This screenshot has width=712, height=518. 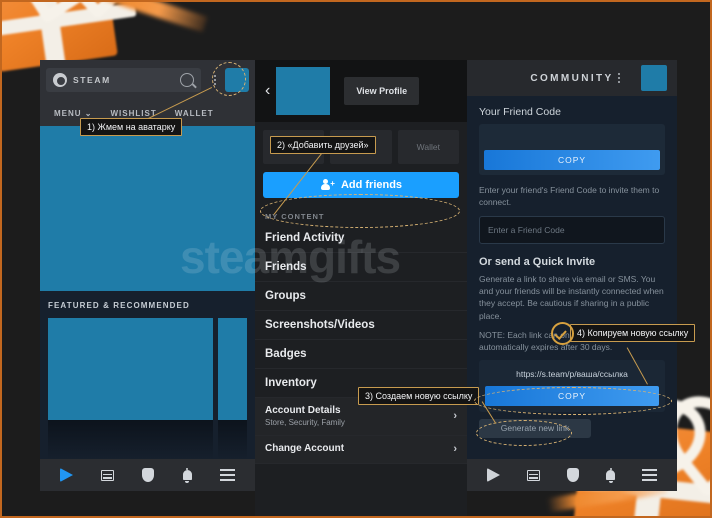 What do you see at coordinates (371, 185) in the screenshot?
I see `add-friends-label: Add friends` at bounding box center [371, 185].